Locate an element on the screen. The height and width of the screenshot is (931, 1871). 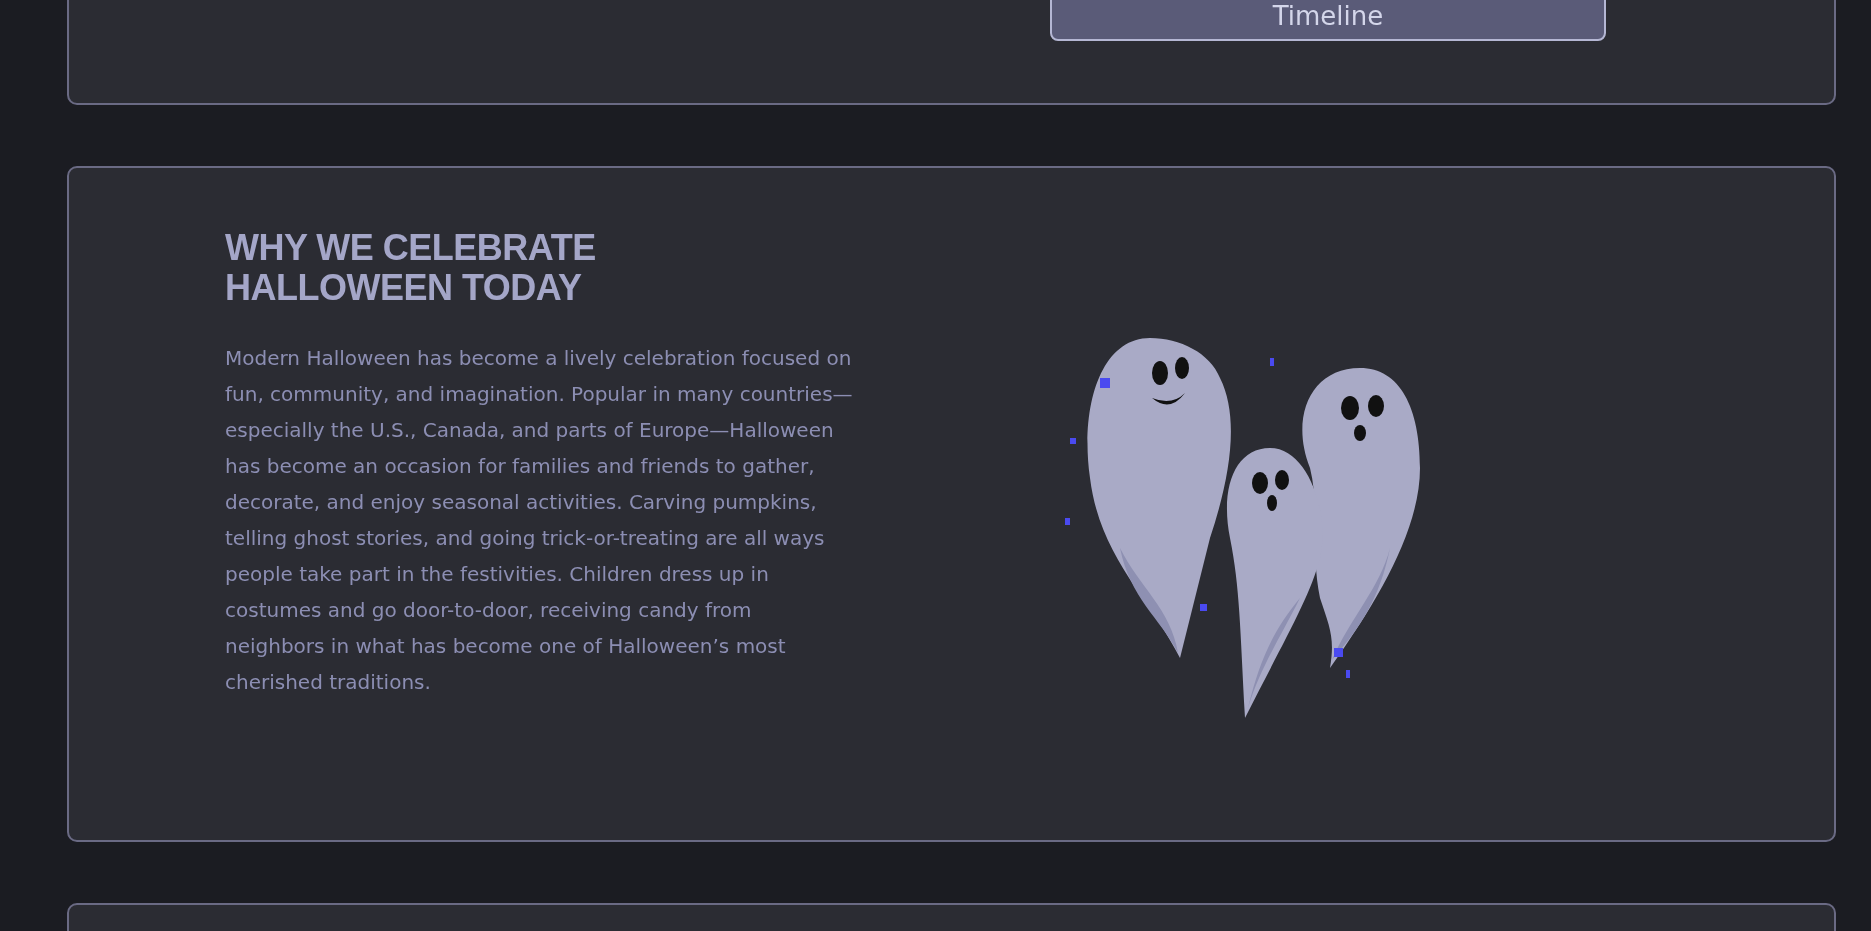
section-heading: WHY WE CELEBRATE HALLOWEEN TODAY is located at coordinates (411, 268).